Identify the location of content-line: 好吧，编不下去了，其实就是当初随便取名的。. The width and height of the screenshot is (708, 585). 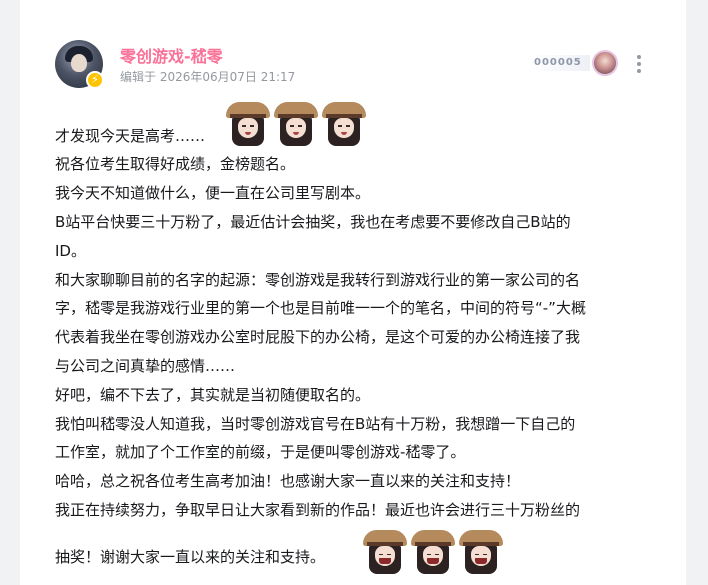
(213, 395).